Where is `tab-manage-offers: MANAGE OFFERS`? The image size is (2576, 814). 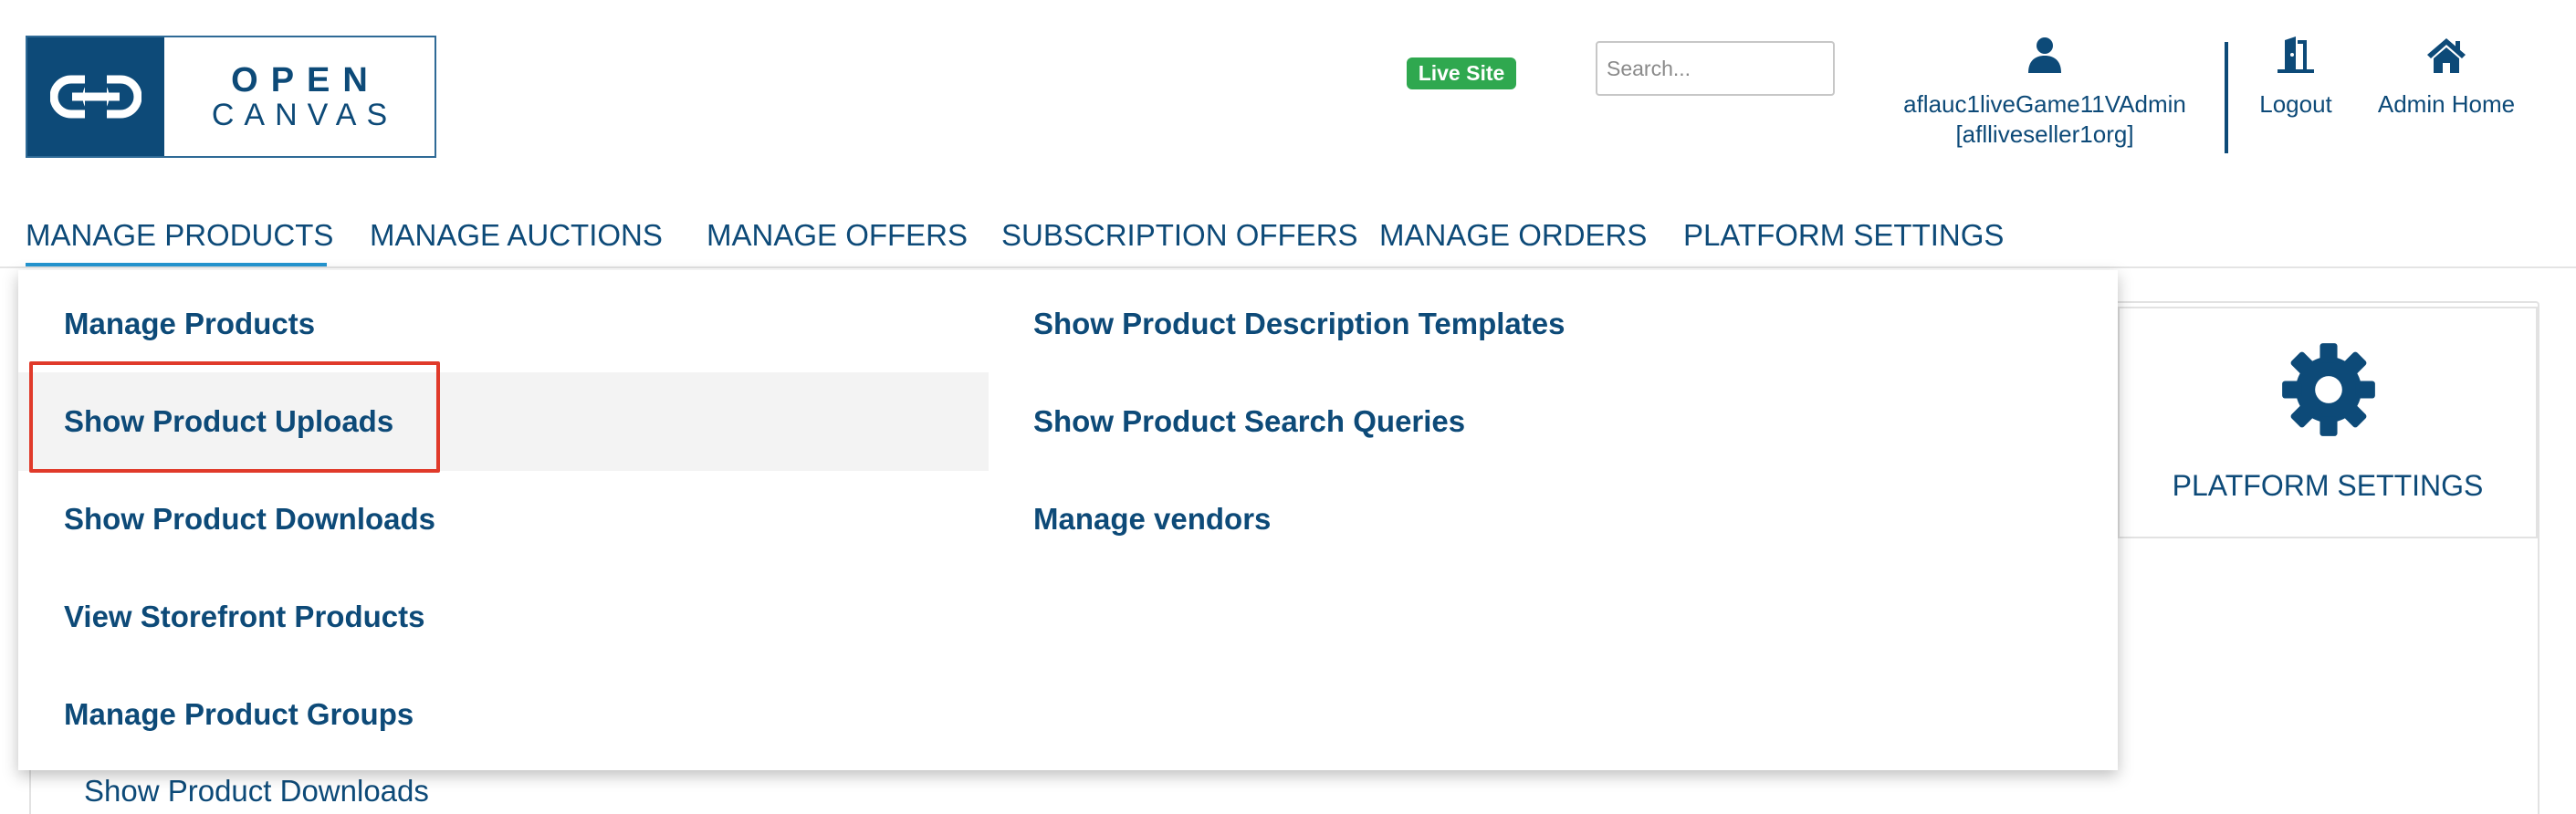
tab-manage-offers: MANAGE OFFERS is located at coordinates (837, 238).